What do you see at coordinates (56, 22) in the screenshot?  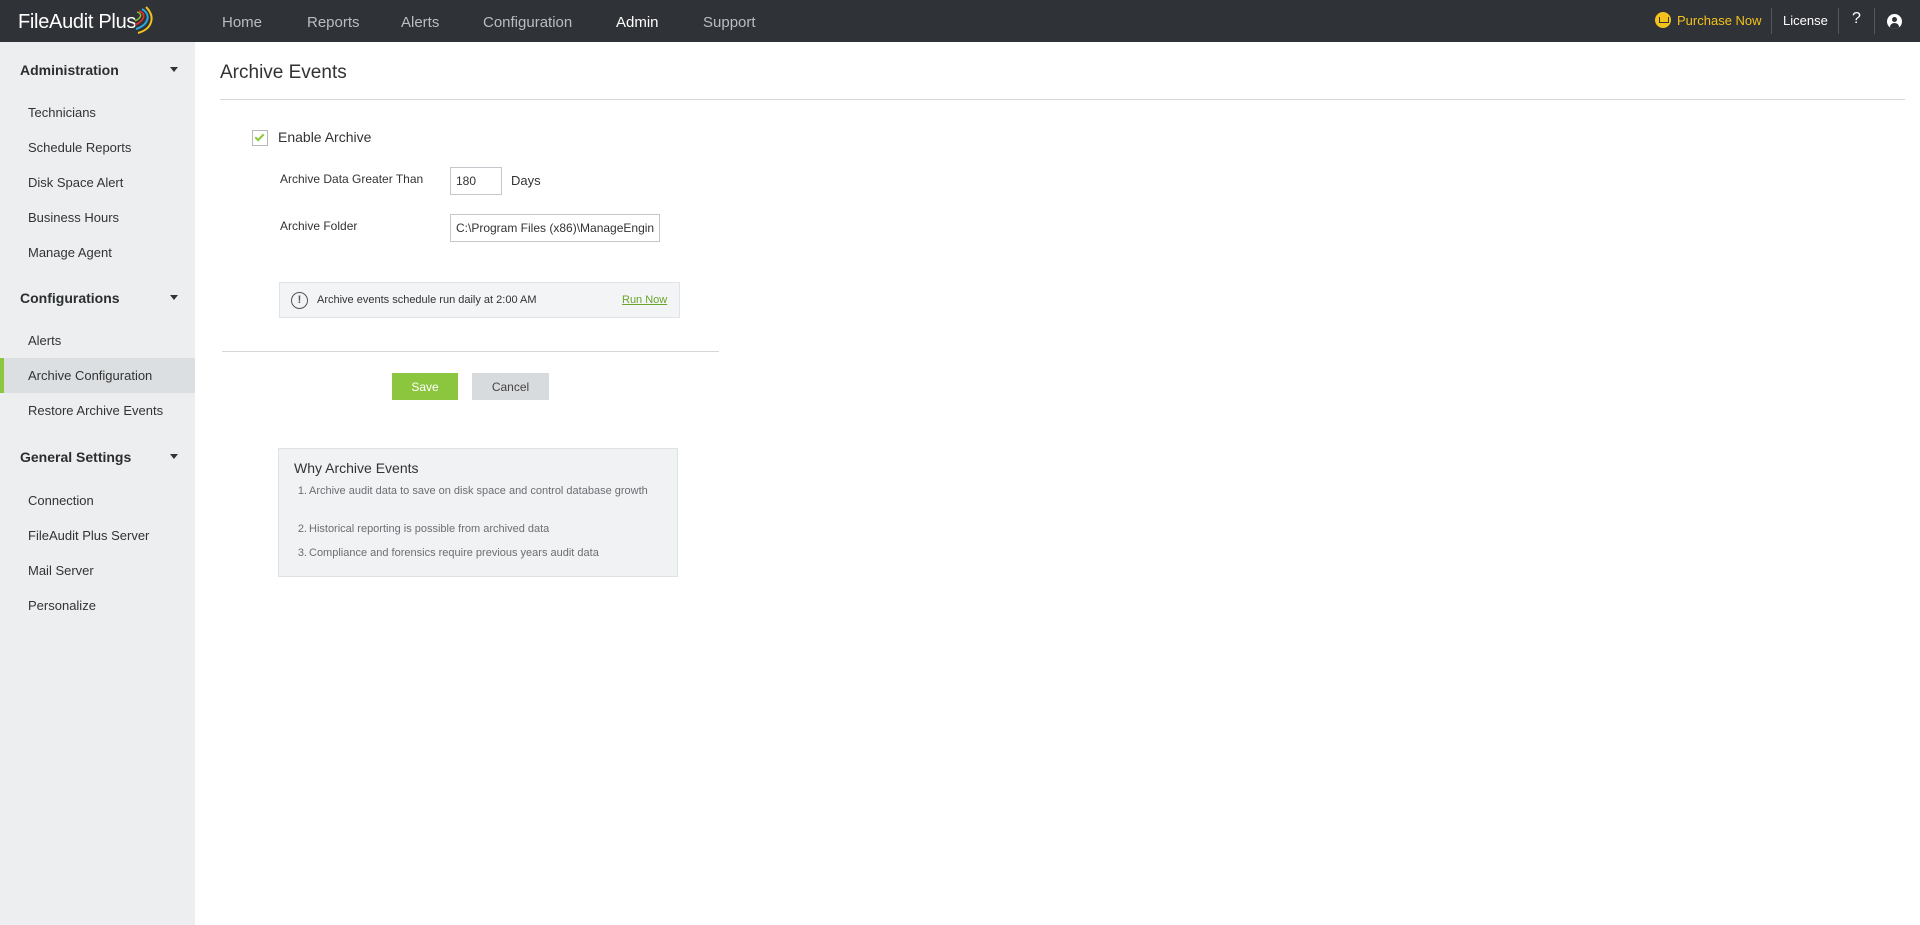 I see `logo-text: FileAudit` at bounding box center [56, 22].